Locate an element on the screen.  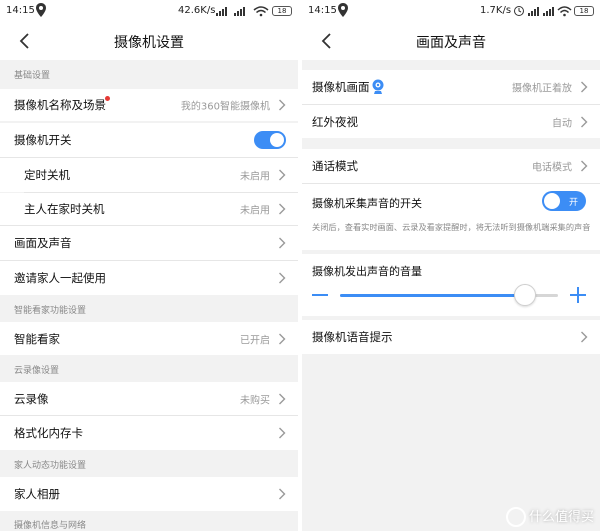
row-label: 格式化内存卡 is located at coordinates (48, 433).